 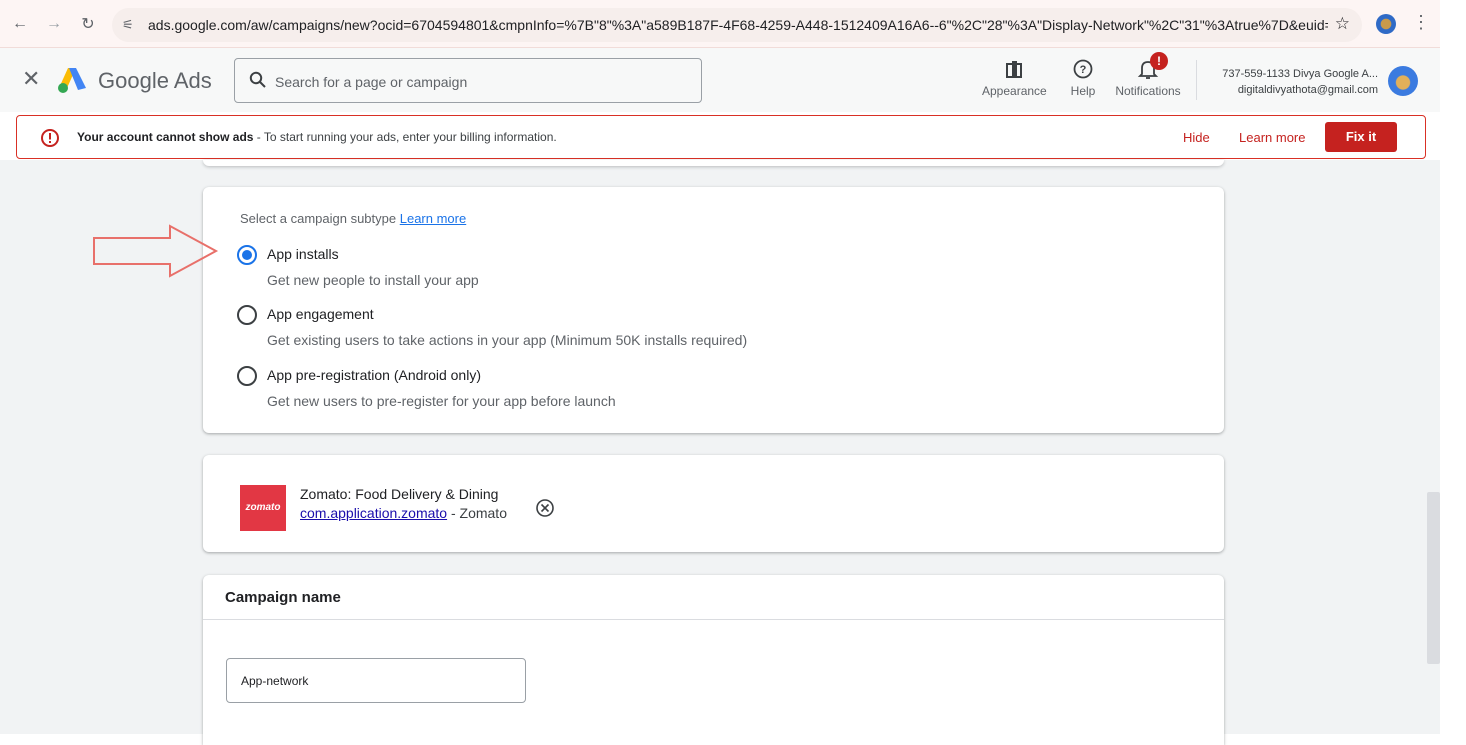 I want to click on notifications-label: Notifications, so click(x=1148, y=91).